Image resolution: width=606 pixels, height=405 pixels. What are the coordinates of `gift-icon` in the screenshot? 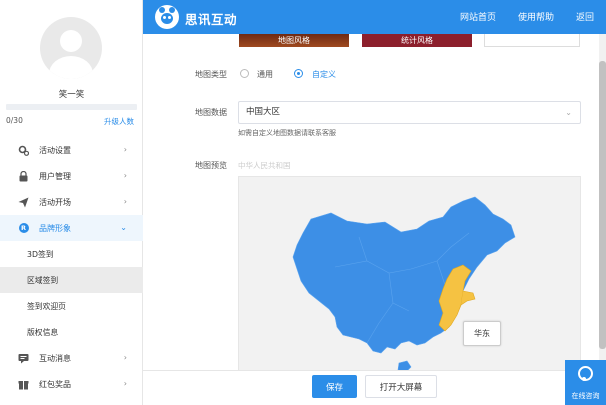 It's located at (23, 384).